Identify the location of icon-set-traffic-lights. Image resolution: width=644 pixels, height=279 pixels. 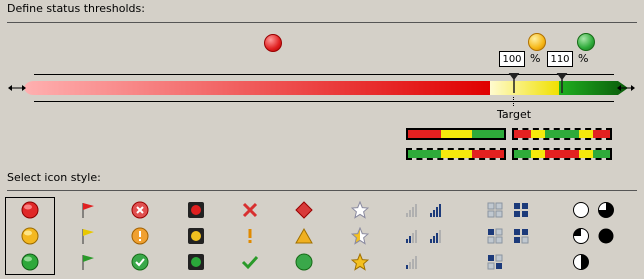
(196, 236).